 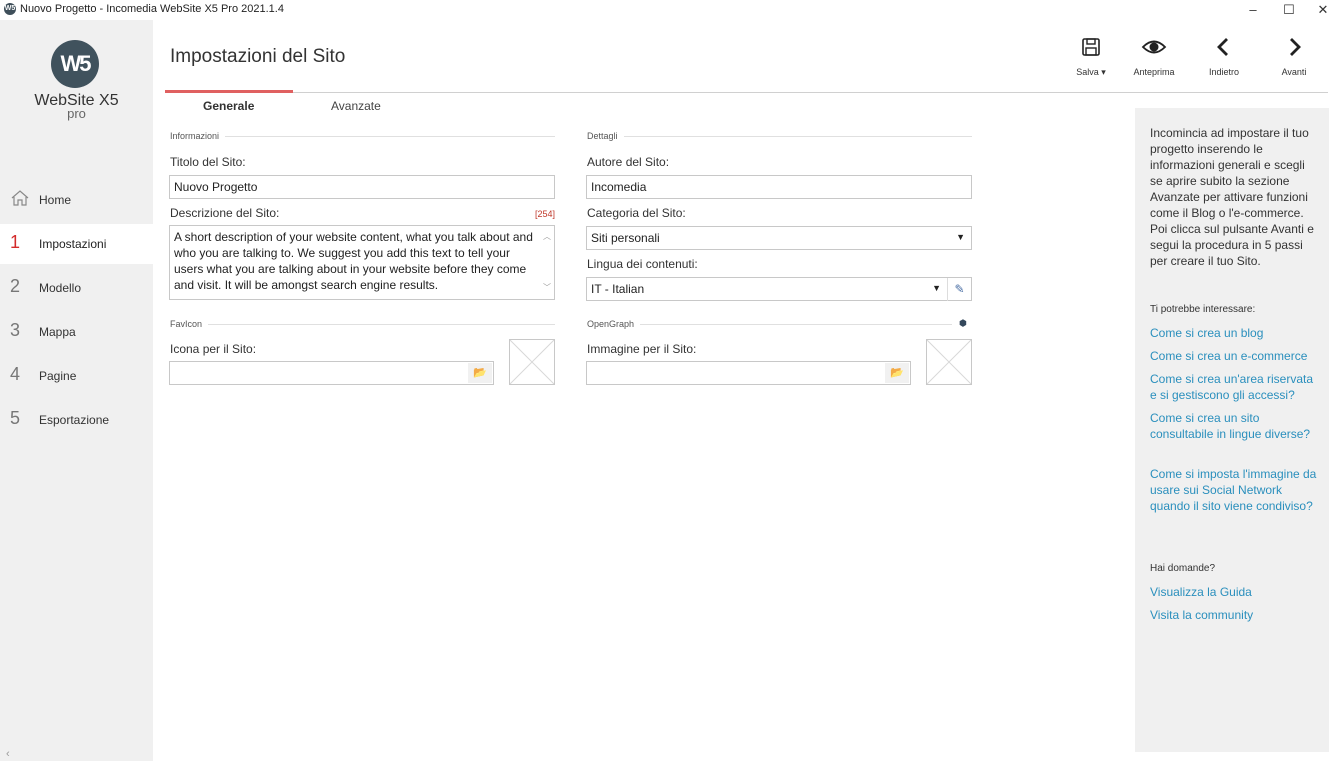 I want to click on og-image-label: Immagine per il Sito:, so click(x=642, y=349).